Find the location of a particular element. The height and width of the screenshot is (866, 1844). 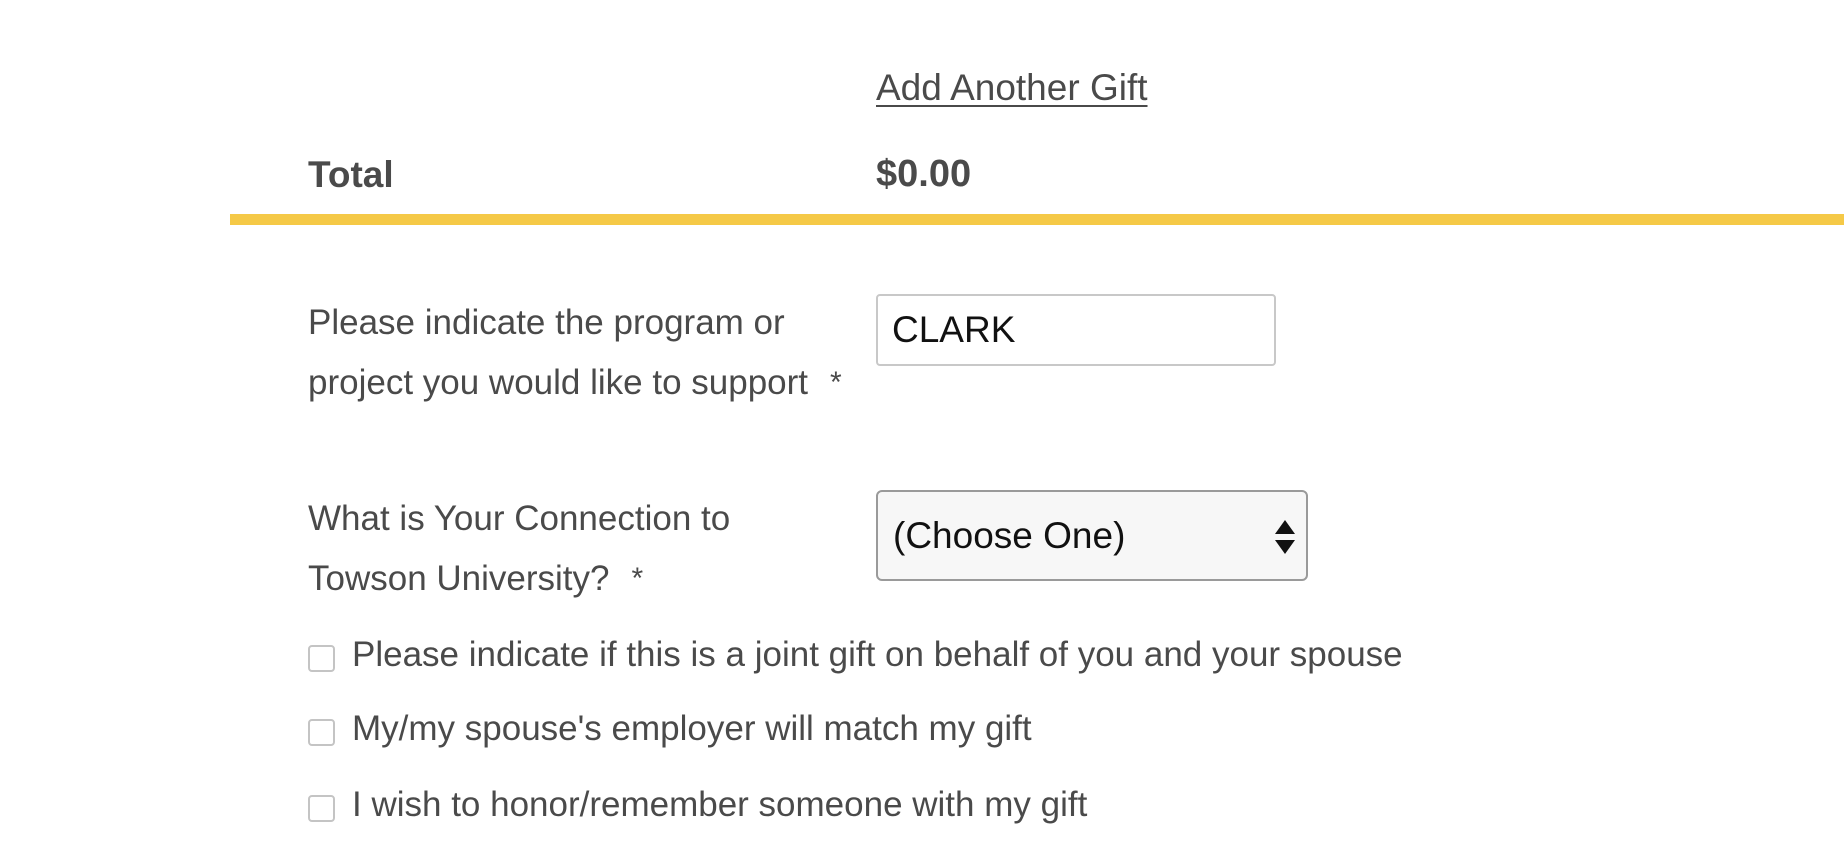

select-arrows-icon is located at coordinates (1285, 537).